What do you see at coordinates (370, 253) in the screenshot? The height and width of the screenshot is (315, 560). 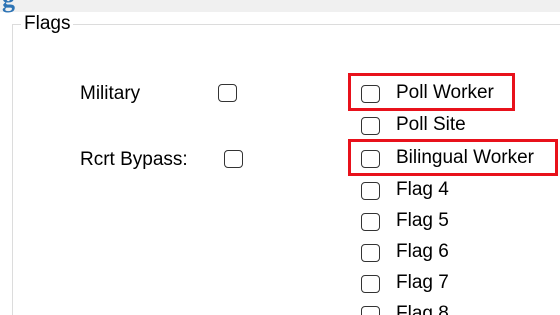 I see `flag-6-checkbox` at bounding box center [370, 253].